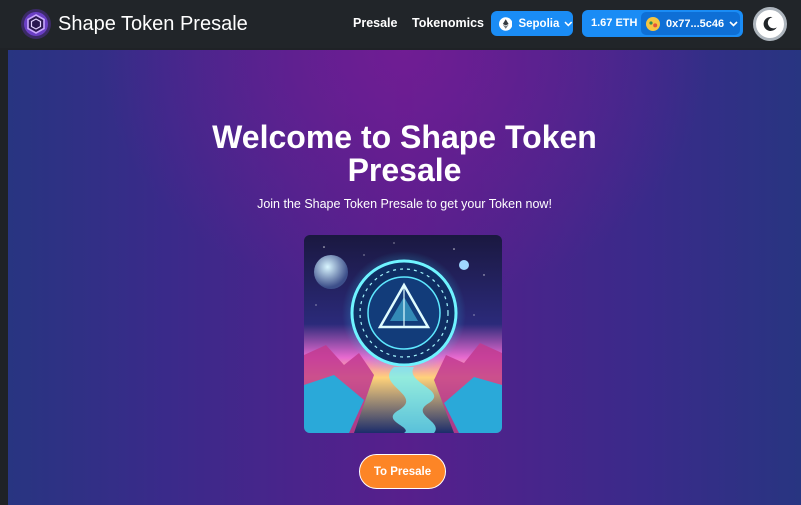 This screenshot has width=801, height=505. I want to click on wallet-address: 0x77...5c46, so click(695, 23).